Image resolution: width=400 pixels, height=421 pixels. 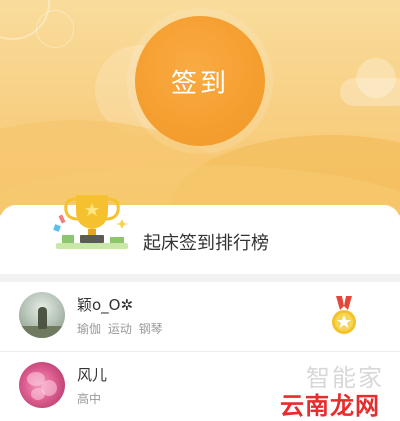 I want to click on cloud-icon, so click(x=376, y=78).